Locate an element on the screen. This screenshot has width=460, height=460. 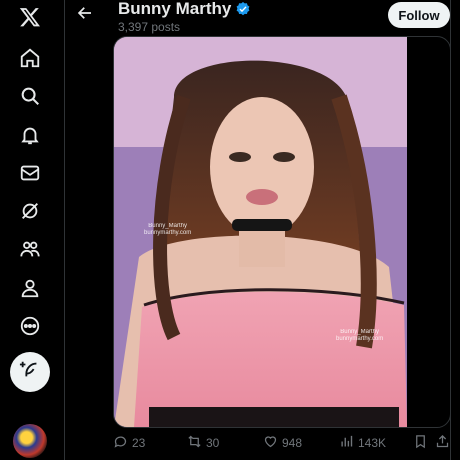
repost-button: 30 is located at coordinates (203, 443).